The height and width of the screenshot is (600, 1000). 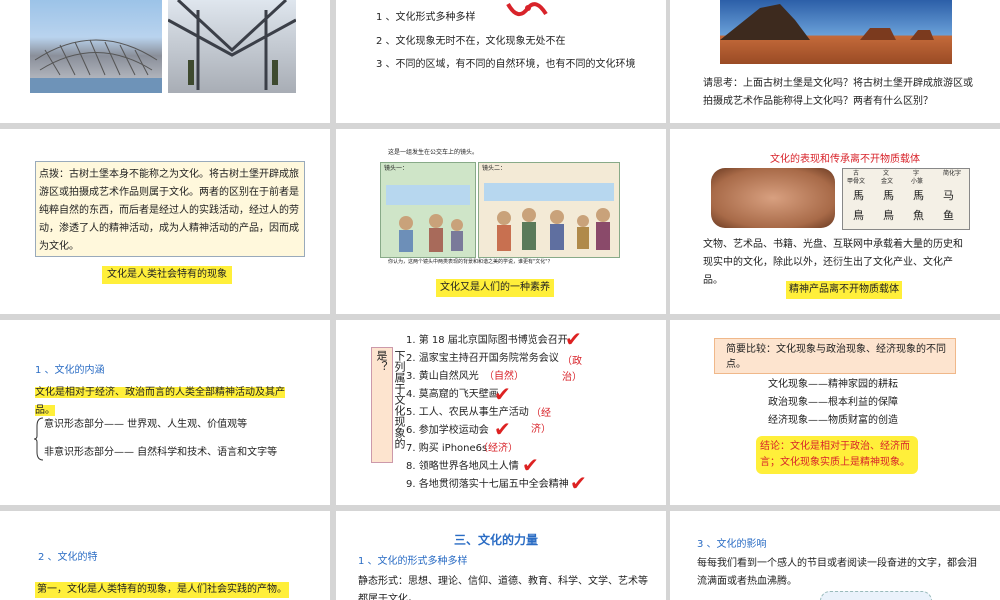 What do you see at coordinates (886, 173) in the screenshot?
I see `script-header-2: 文` at bounding box center [886, 173].